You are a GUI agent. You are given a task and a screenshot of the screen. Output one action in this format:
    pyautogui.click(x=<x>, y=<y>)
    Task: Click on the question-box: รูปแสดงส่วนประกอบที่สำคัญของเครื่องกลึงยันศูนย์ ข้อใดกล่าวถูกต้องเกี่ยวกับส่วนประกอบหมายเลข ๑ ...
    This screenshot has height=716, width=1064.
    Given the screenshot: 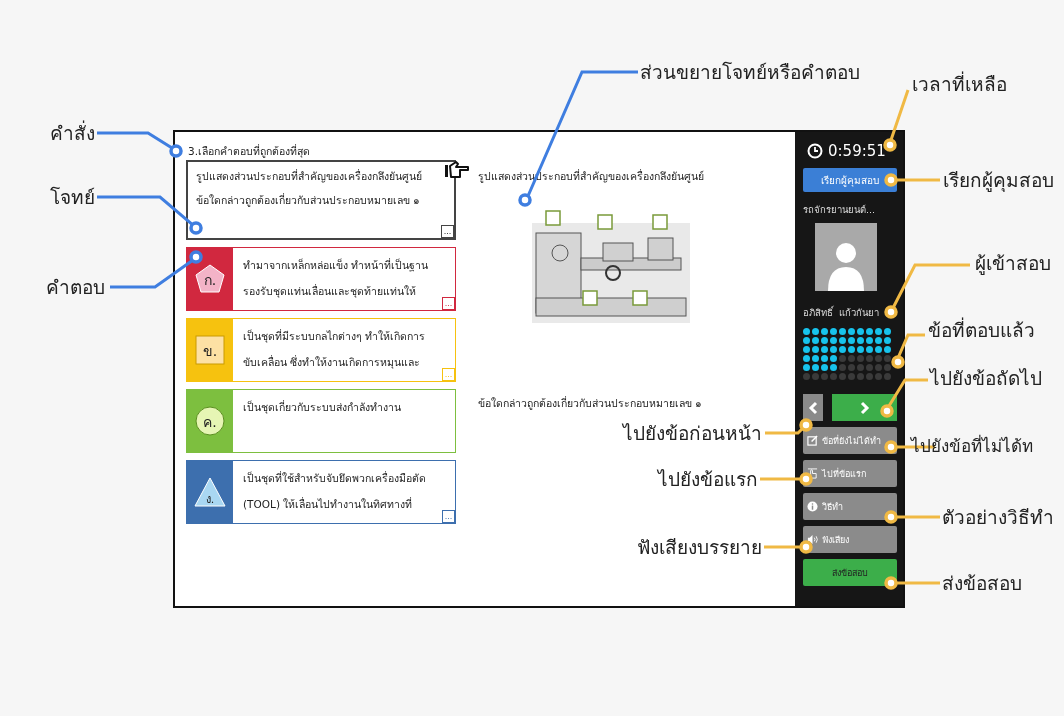 What is the action you would take?
    pyautogui.click(x=321, y=200)
    